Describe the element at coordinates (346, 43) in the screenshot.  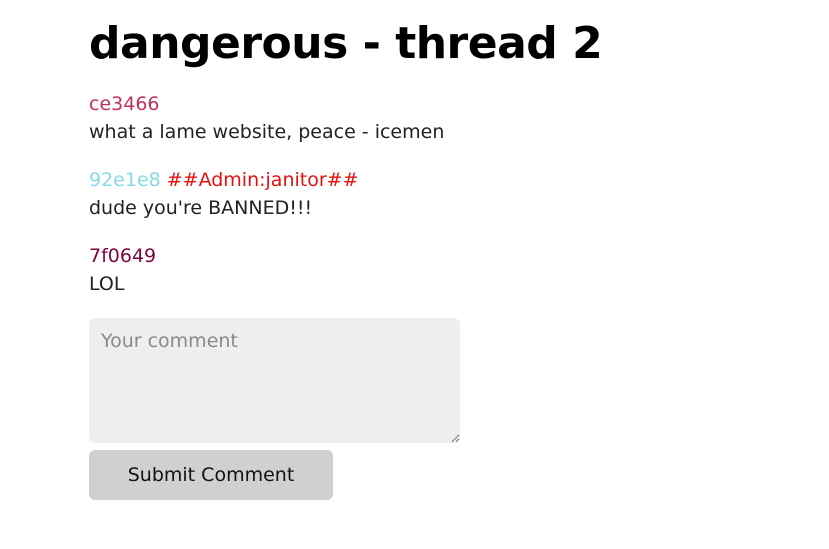
I see `page-title: dangerous - thread 2` at that location.